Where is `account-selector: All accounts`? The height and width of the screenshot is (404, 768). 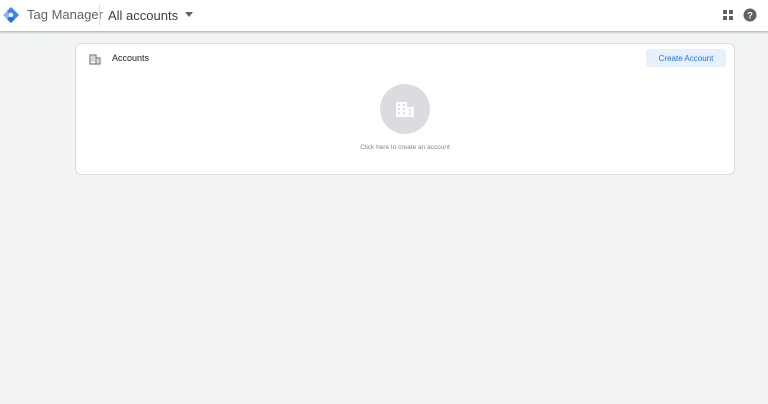
account-selector: All accounts is located at coordinates (150, 15).